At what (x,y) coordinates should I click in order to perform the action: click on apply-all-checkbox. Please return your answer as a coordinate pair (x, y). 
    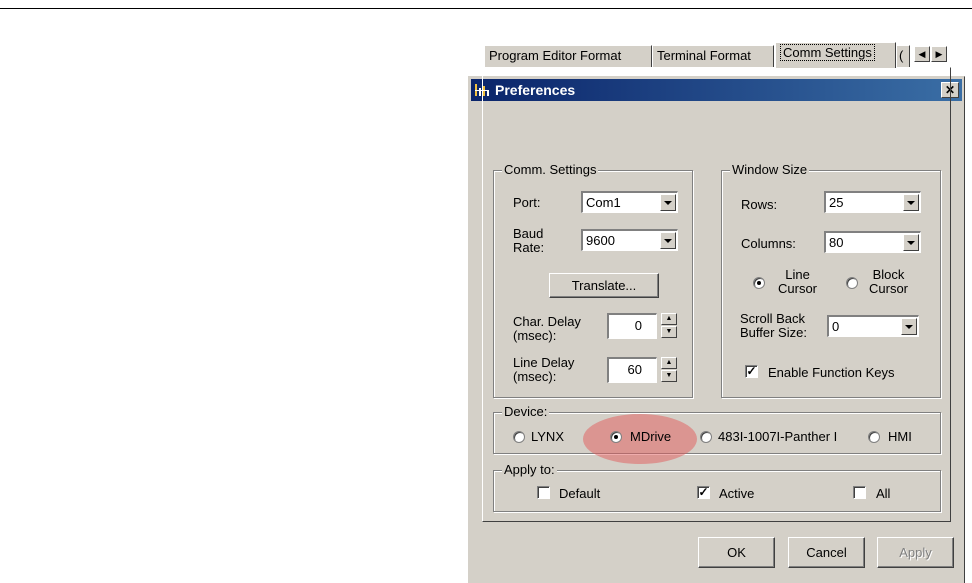
    Looking at the image, I should click on (859, 492).